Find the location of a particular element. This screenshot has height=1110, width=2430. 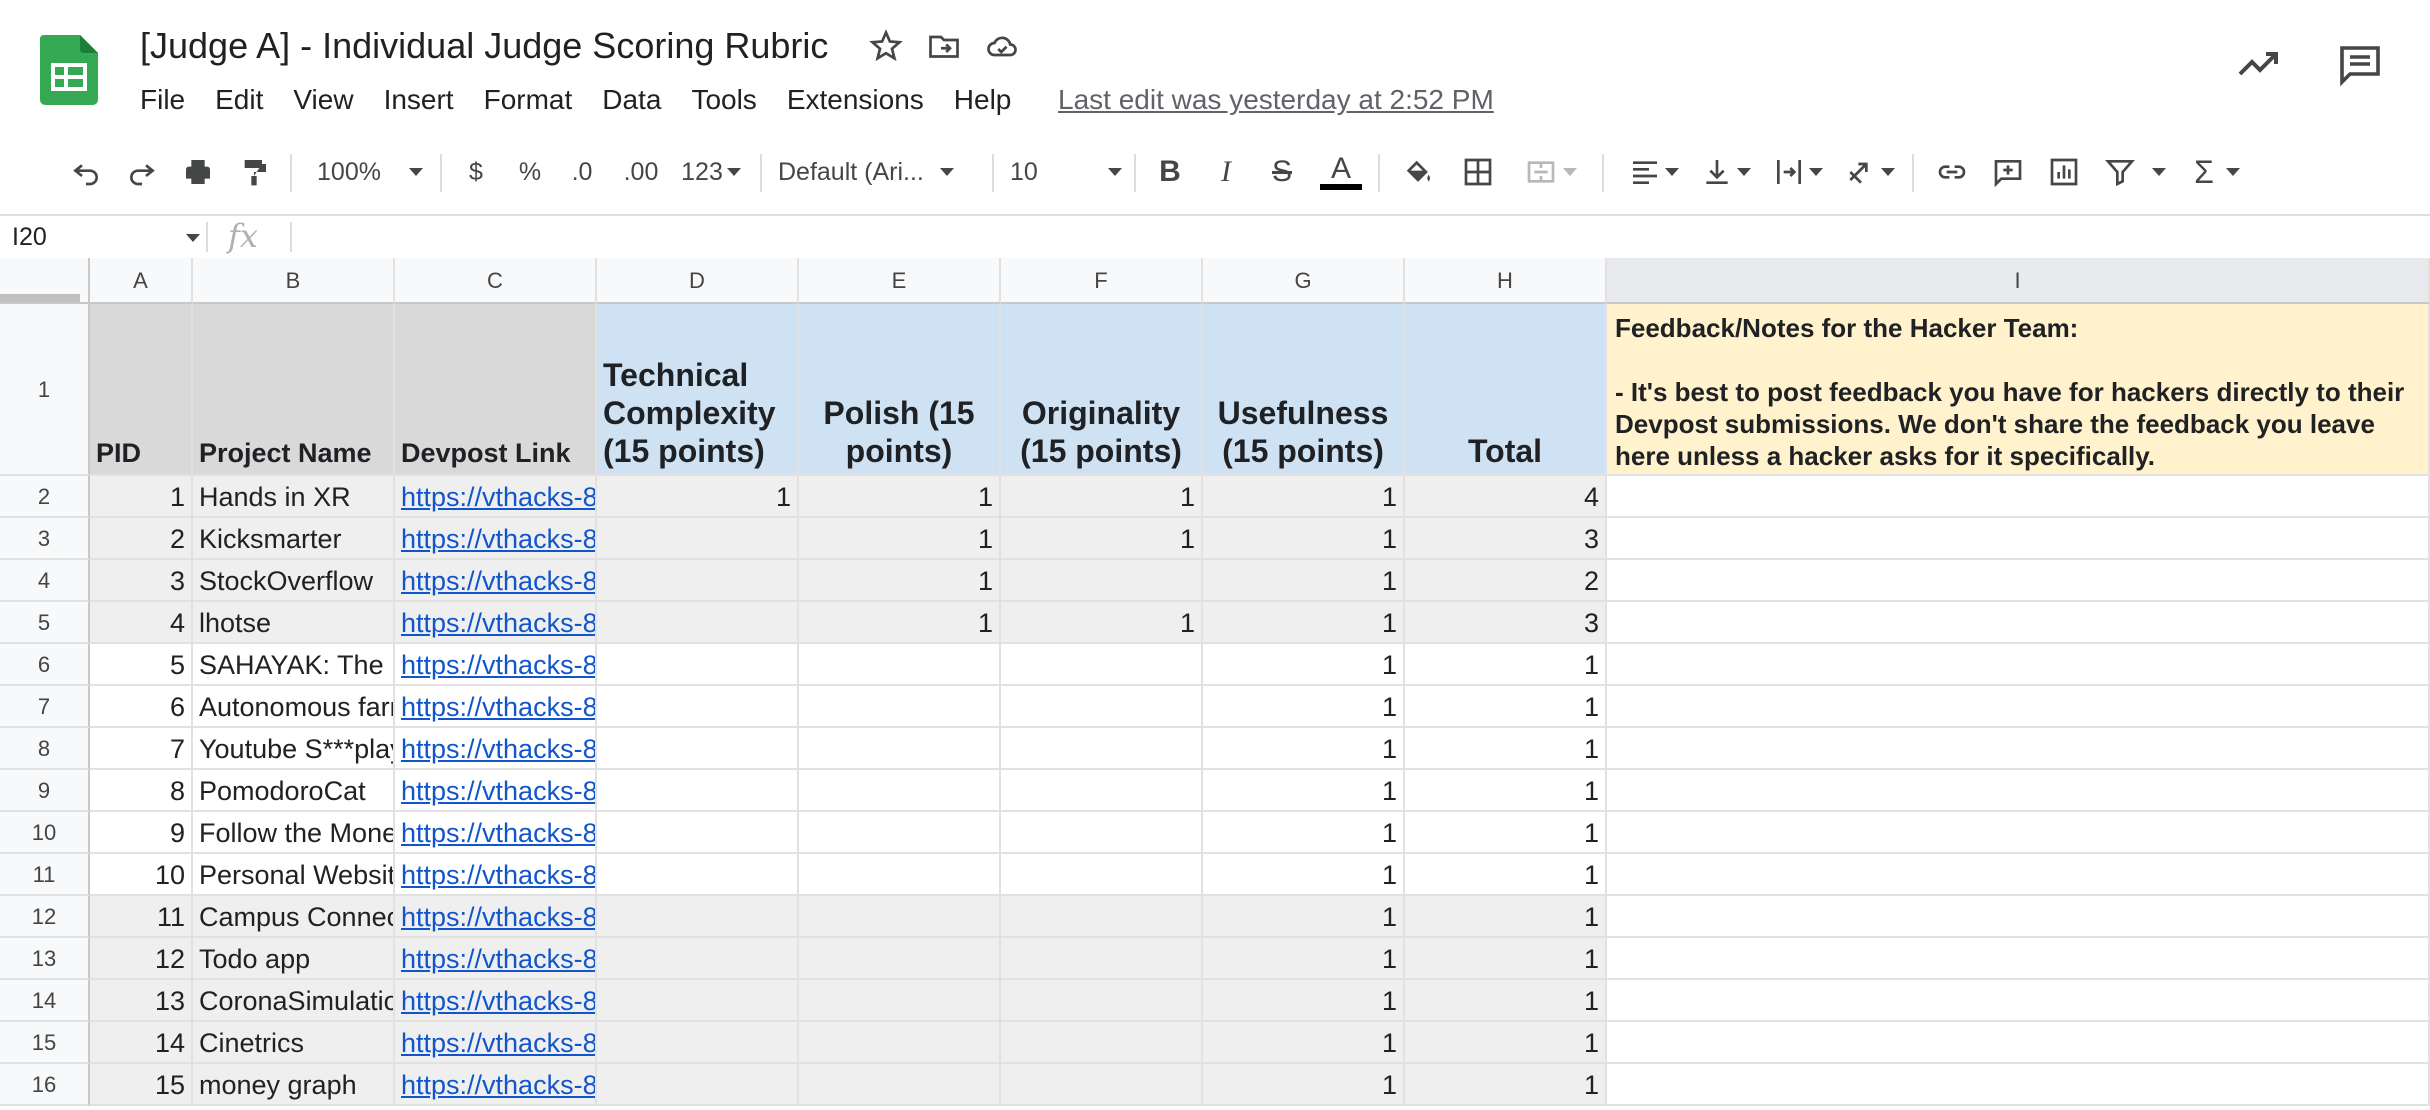

cell-i12 is located at coordinates (2018, 917).